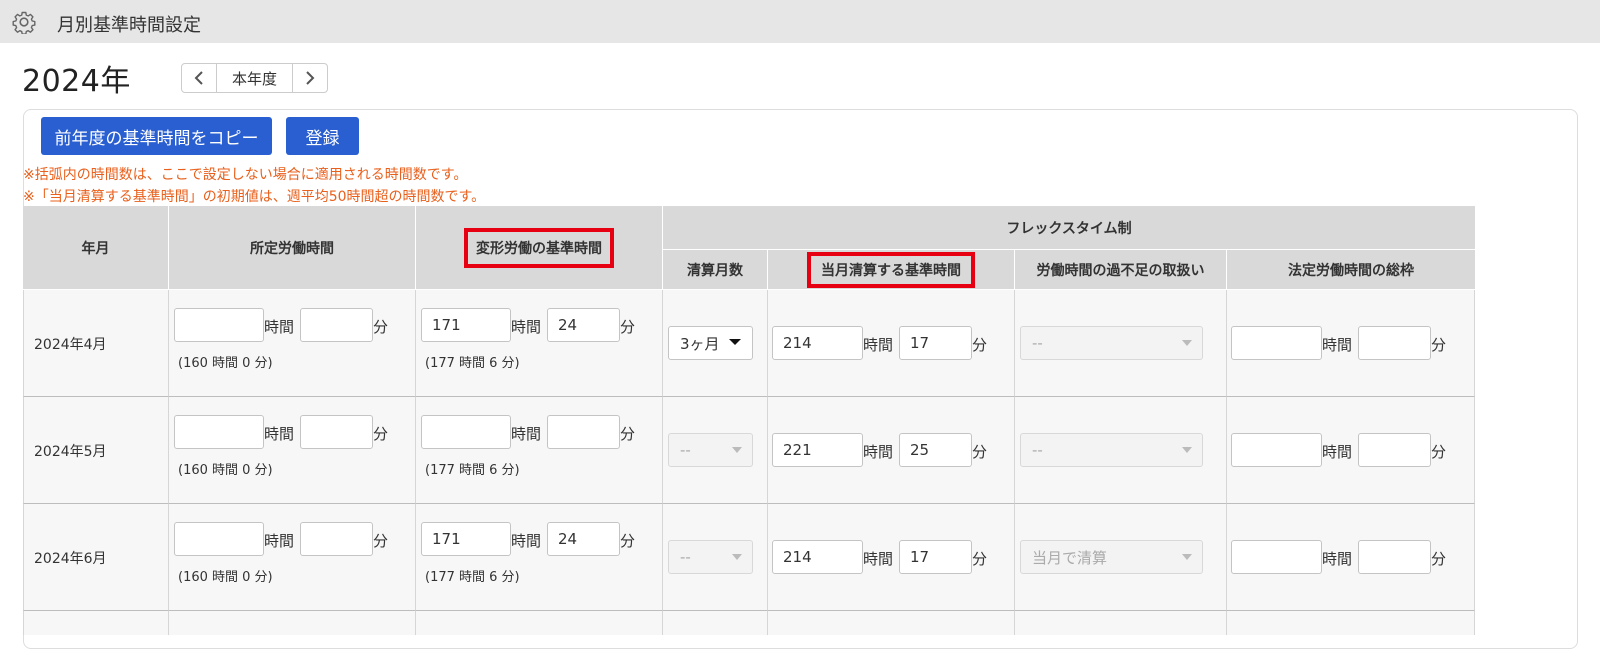 Image resolution: width=1600 pixels, height=649 pixels. Describe the element at coordinates (254, 197) in the screenshot. I see `note-text: ※「当月清算する基準時間」の初期値は、週平均50時間超の時間数です。` at that location.